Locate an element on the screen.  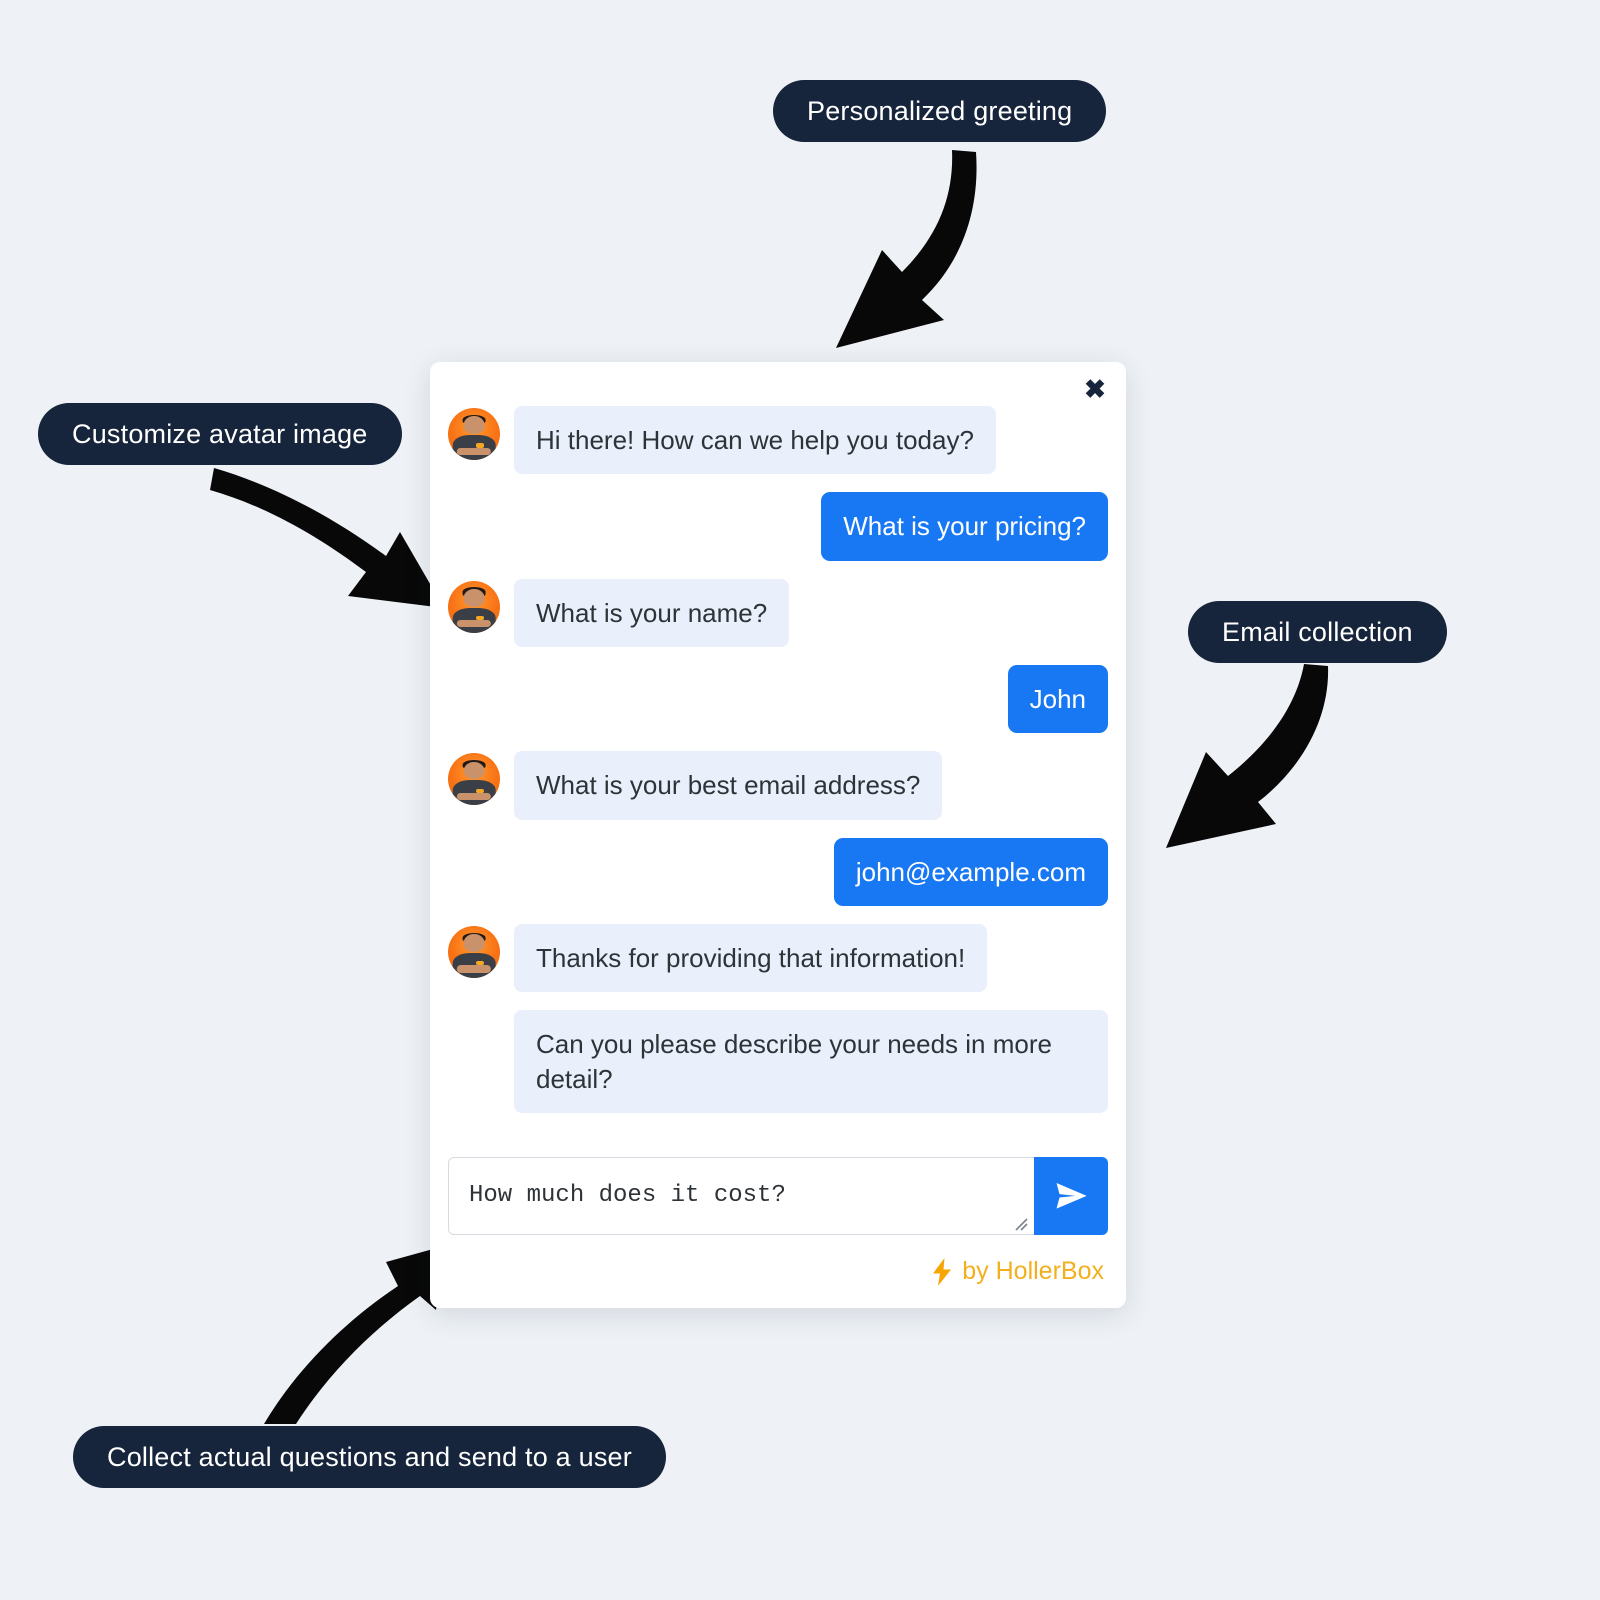
user-message-bubble: John is located at coordinates (1057, 699).